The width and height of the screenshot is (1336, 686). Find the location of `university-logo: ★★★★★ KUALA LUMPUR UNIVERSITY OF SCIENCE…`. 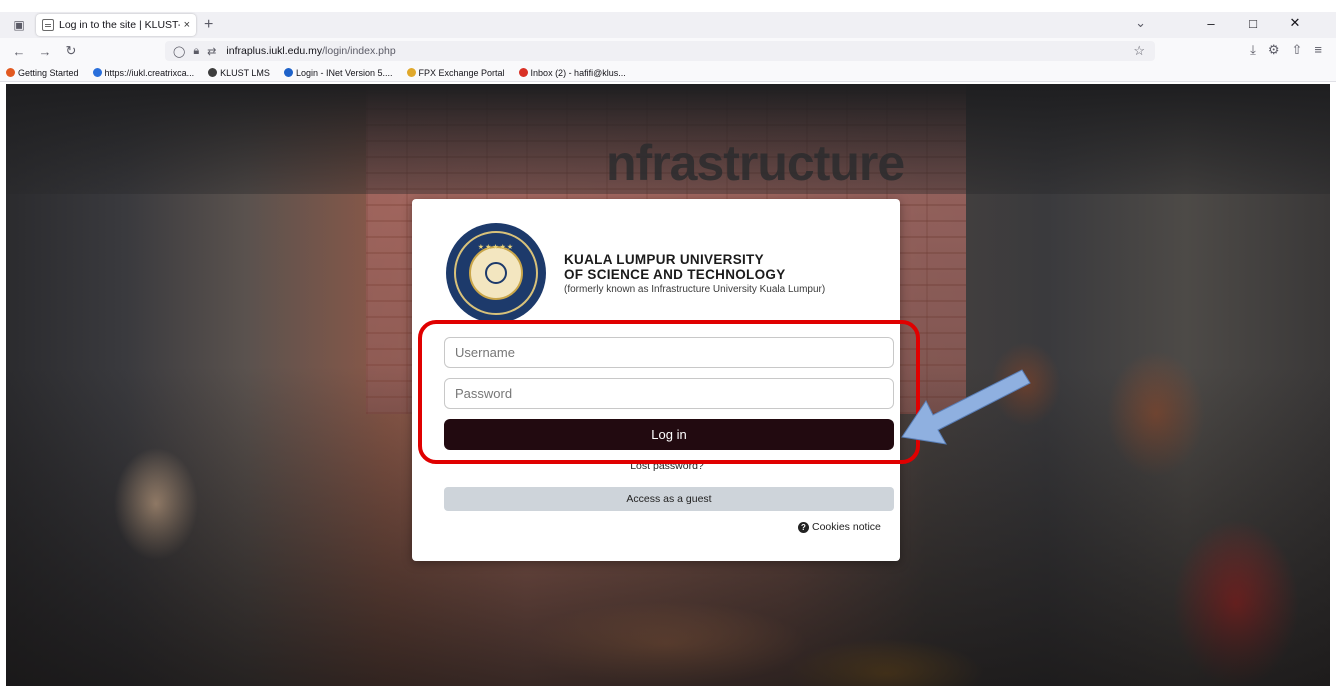

university-logo: ★★★★★ KUALA LUMPUR UNIVERSITY OF SCIENCE… is located at coordinates (635, 273).